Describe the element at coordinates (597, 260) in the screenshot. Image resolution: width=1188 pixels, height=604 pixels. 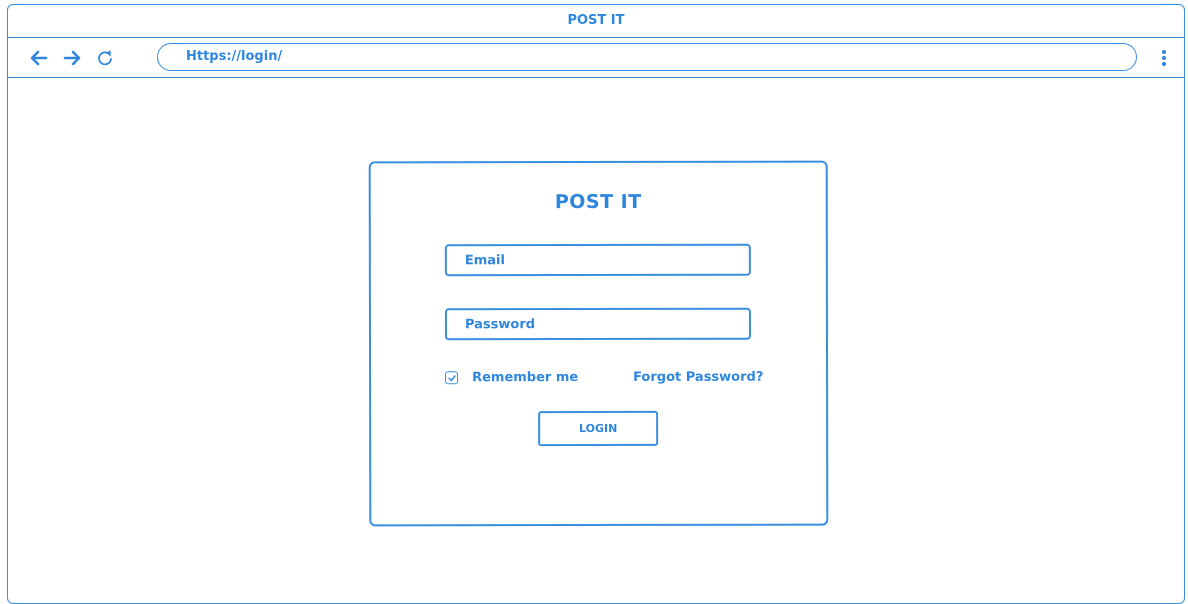
I see `email-input` at that location.